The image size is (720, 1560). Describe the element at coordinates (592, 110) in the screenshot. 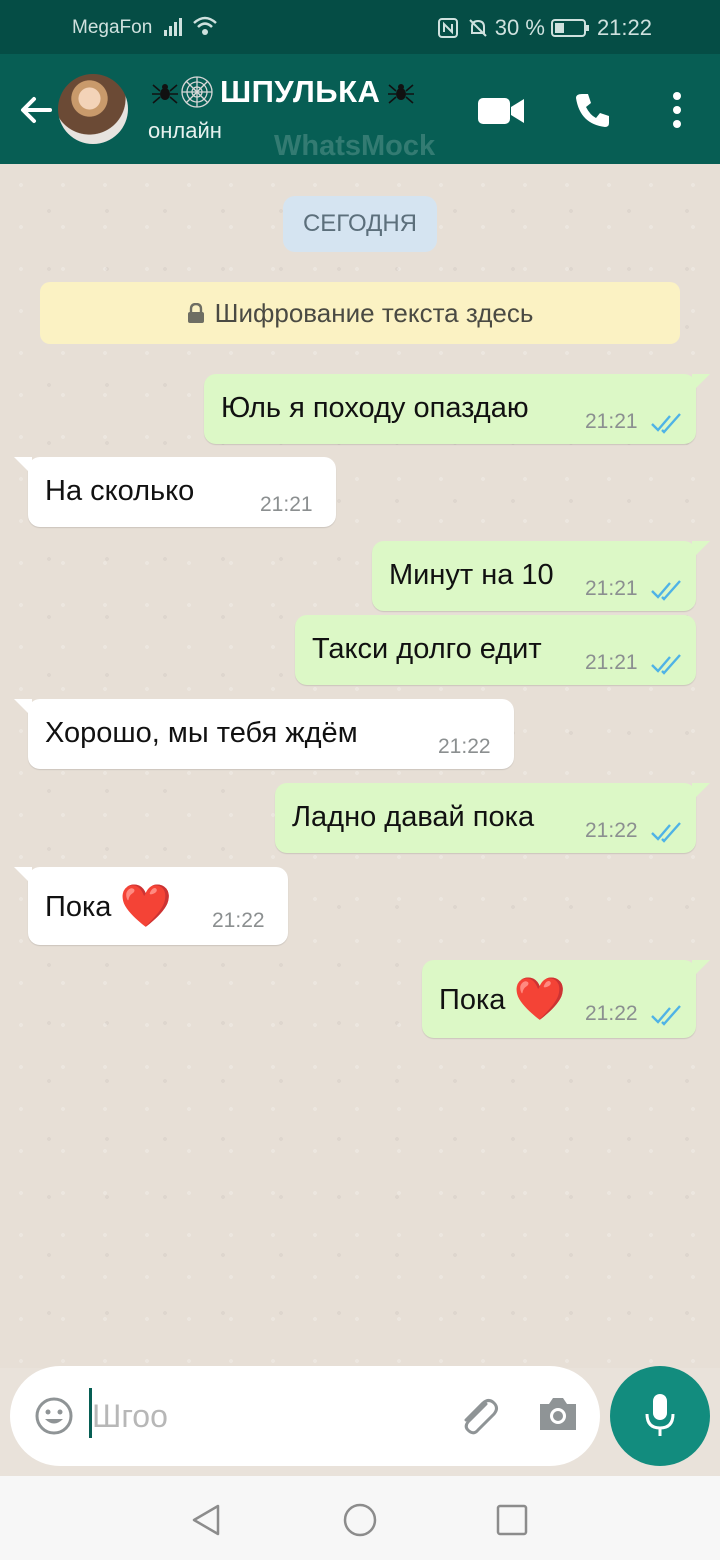

I see `phone-icon` at that location.